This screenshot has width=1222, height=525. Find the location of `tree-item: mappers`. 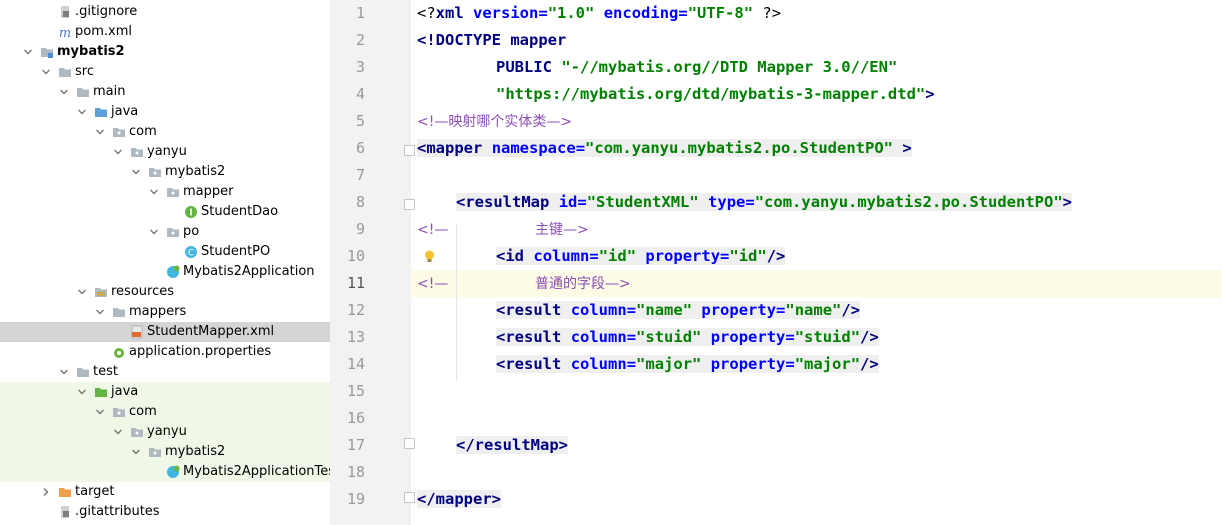

tree-item: mappers is located at coordinates (170, 312).